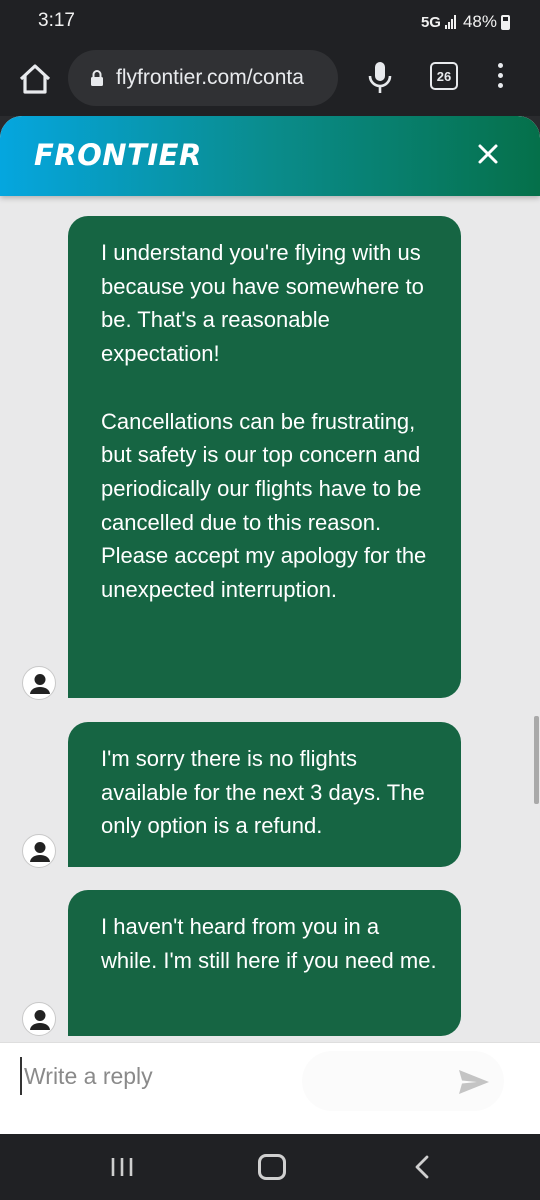 This screenshot has height=1200, width=540. I want to click on tabs-icon: 26, so click(444, 76).